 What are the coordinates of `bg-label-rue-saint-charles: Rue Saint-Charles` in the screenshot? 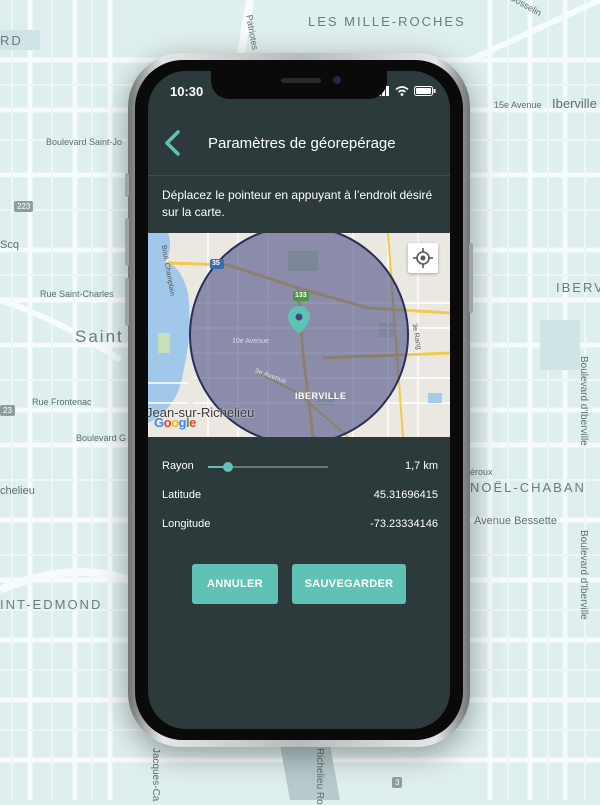 It's located at (77, 294).